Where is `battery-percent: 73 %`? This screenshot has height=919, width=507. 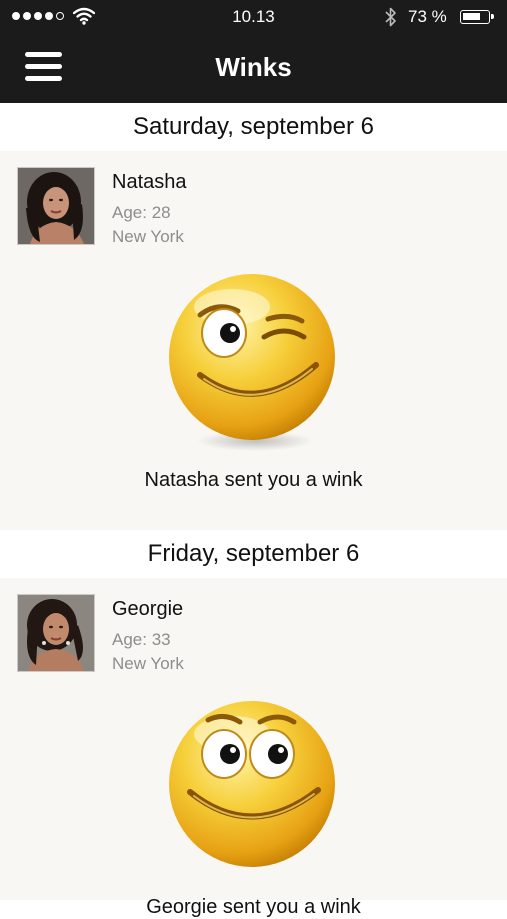 battery-percent: 73 % is located at coordinates (427, 16).